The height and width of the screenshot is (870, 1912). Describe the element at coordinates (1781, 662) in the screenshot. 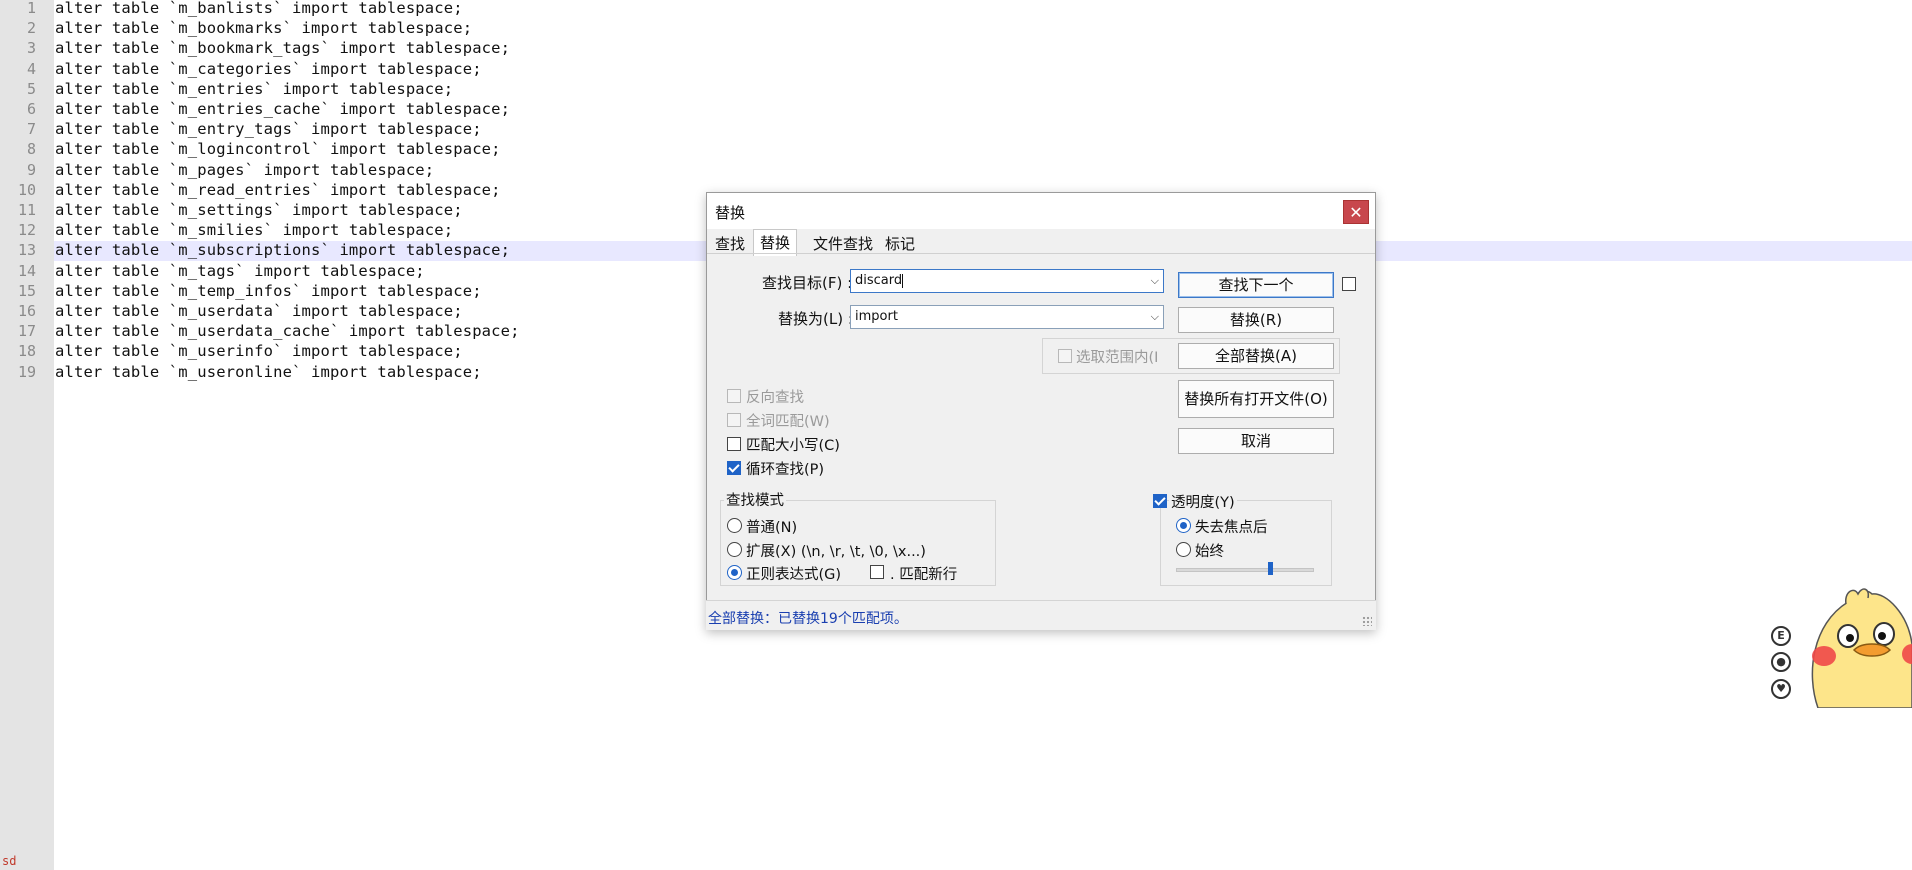

I see `settings-icon: ●` at that location.